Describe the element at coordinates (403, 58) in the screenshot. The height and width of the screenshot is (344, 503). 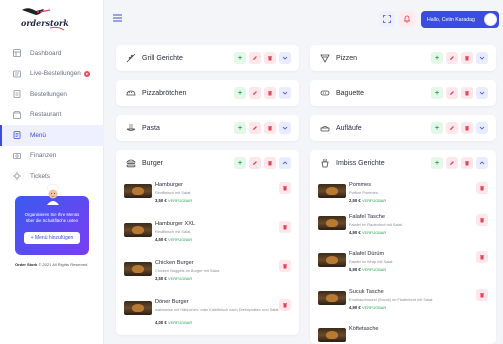
I see `category-card-pizzen: Pizzen +` at that location.